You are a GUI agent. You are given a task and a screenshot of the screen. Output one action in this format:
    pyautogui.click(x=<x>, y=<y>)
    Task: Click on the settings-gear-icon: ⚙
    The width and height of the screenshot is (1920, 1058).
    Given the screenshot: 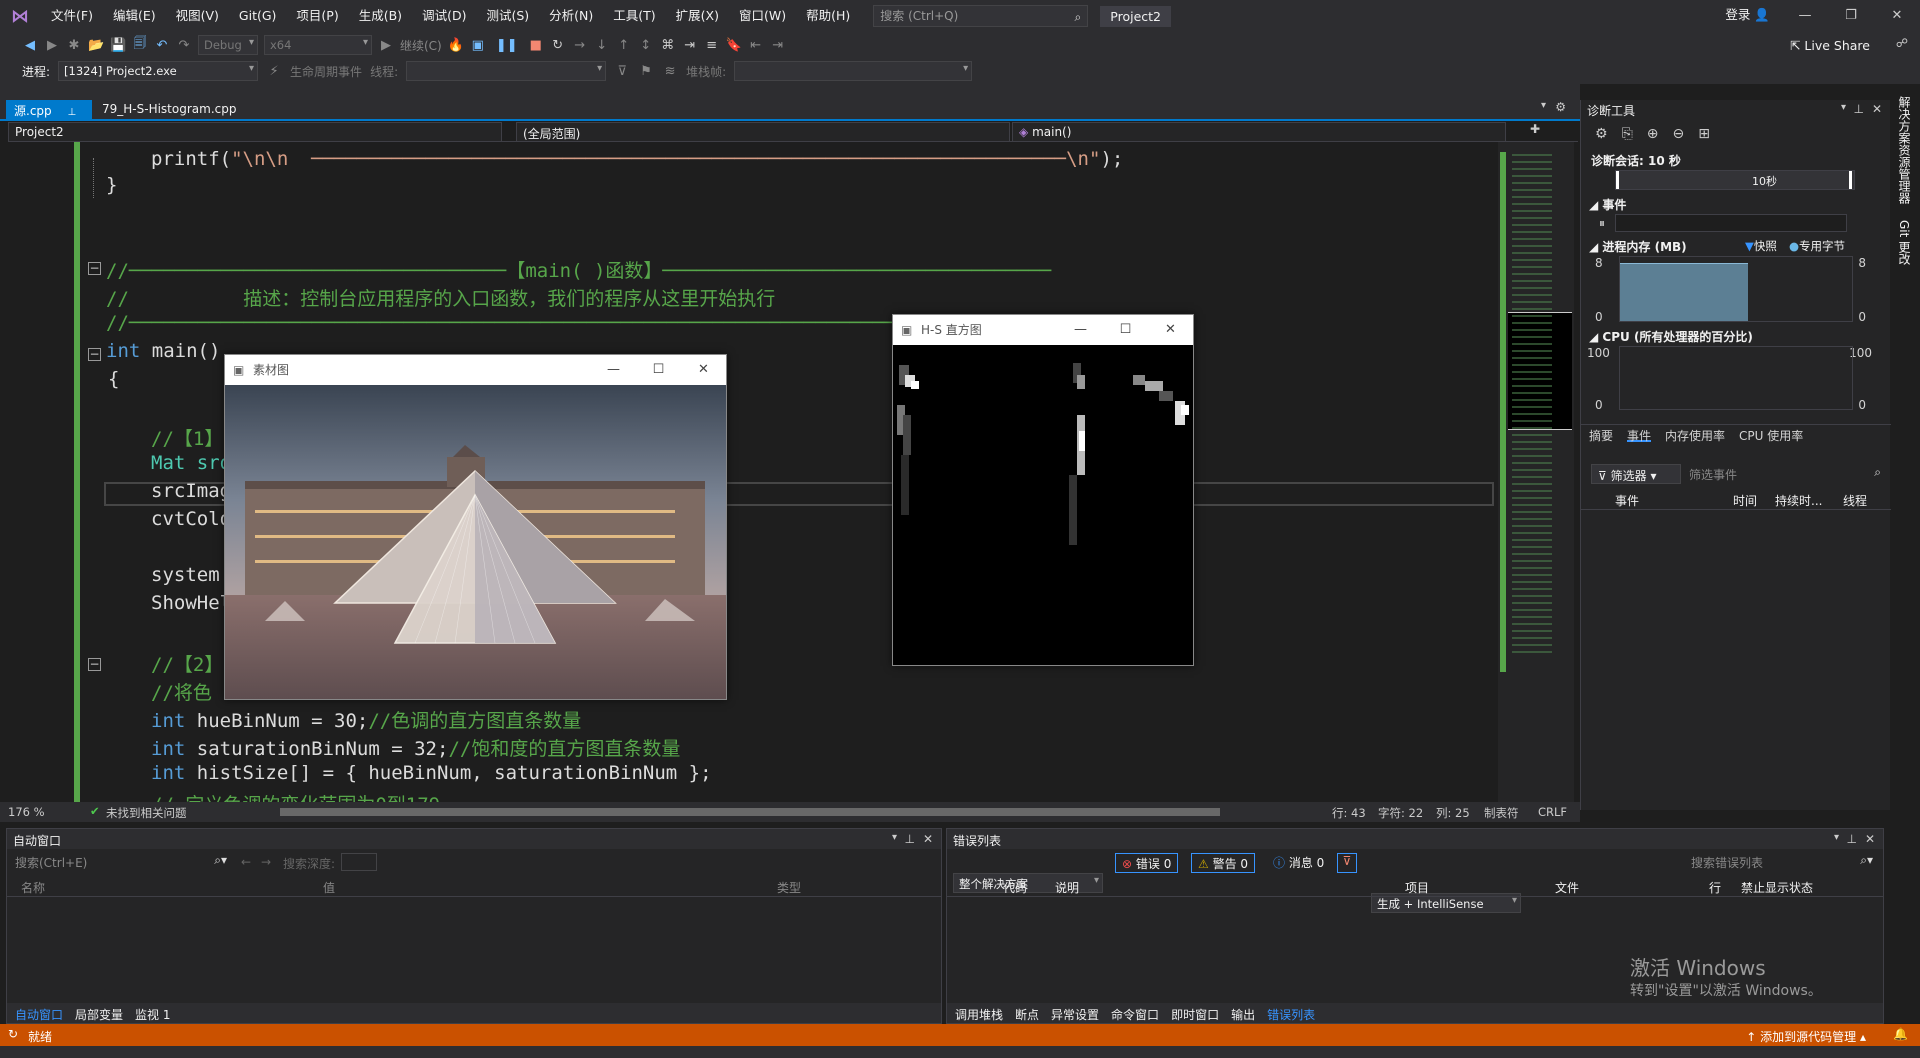 What is the action you would take?
    pyautogui.click(x=1560, y=107)
    